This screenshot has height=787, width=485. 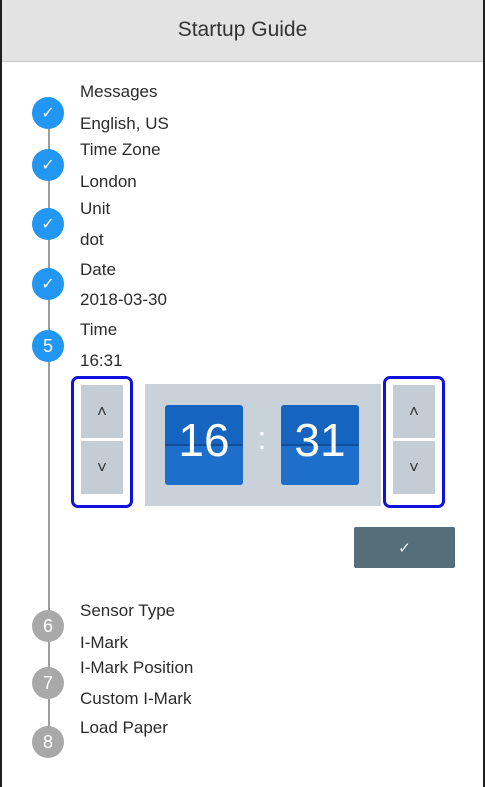 I want to click on step-load-paper-number-badge: 8, so click(x=48, y=742).